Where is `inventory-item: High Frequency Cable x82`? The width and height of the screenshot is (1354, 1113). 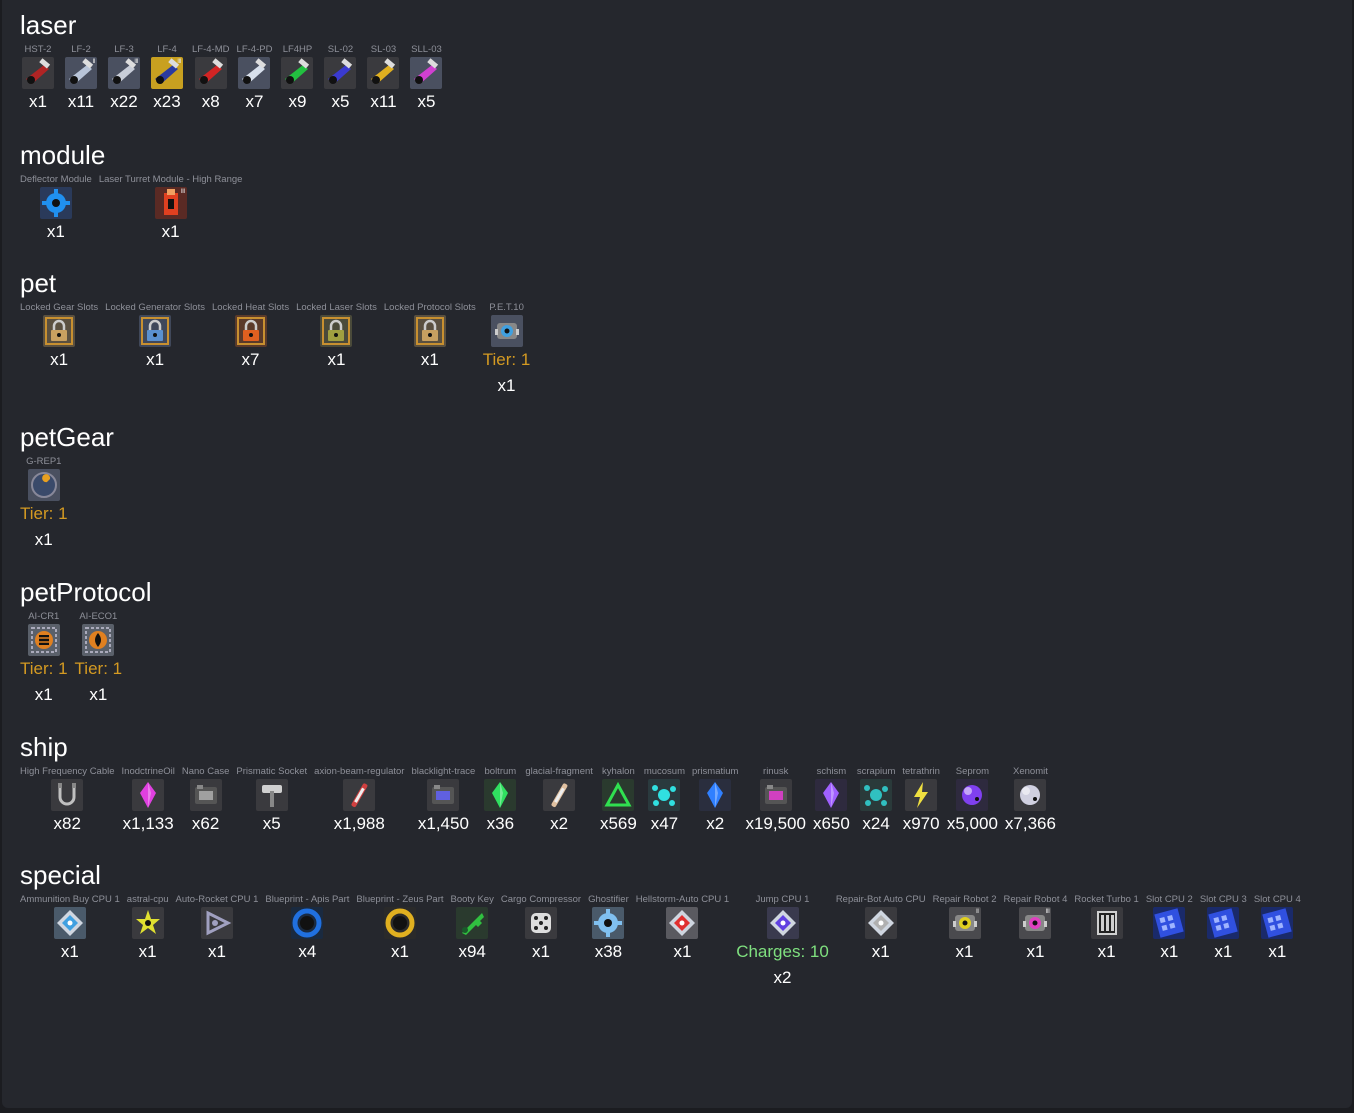
inventory-item: High Frequency Cable x82 is located at coordinates (67, 798).